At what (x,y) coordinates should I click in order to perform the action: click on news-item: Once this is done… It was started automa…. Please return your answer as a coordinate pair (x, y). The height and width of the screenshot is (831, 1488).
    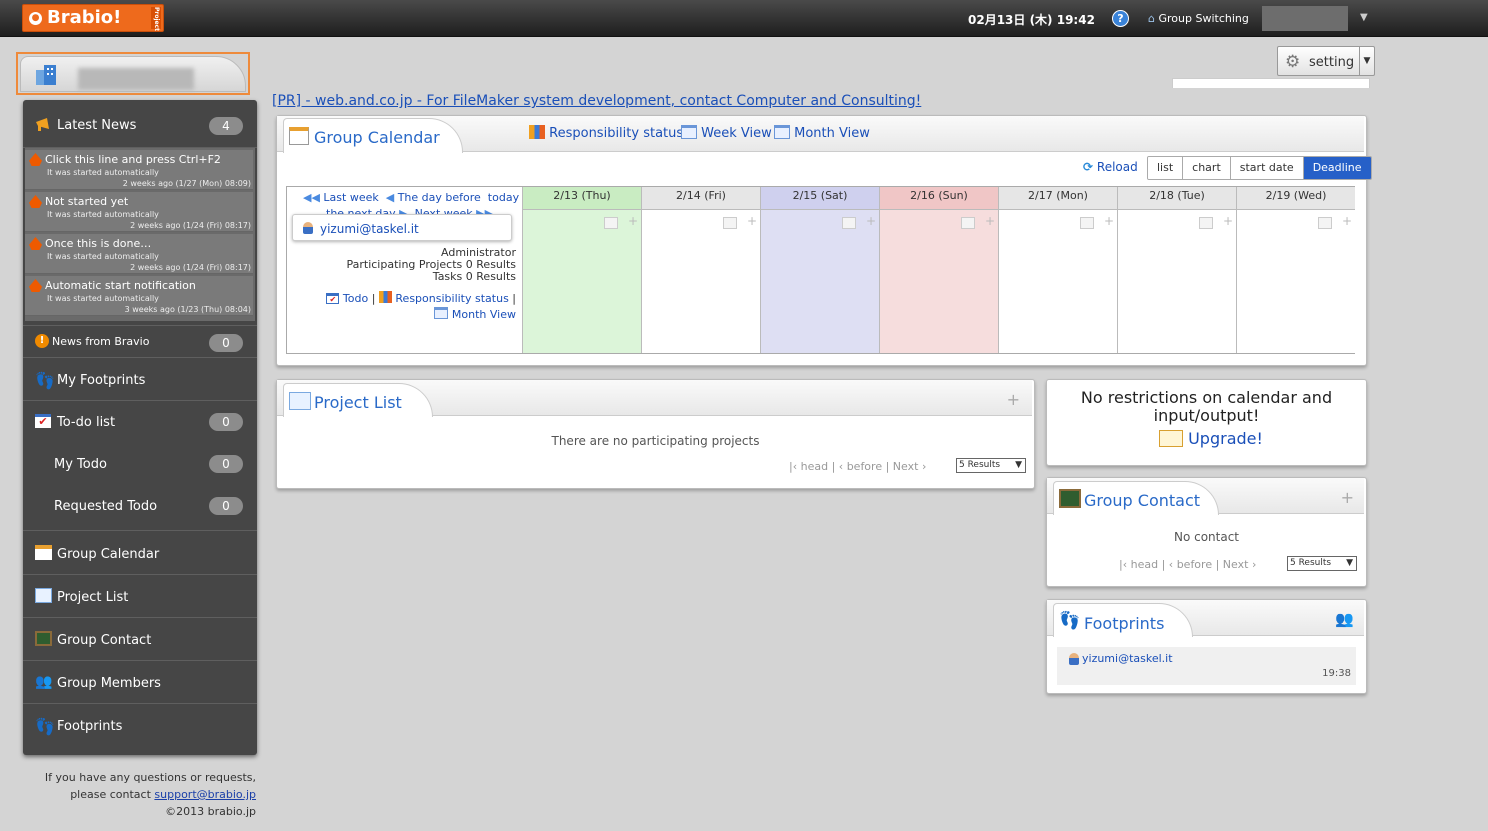
    Looking at the image, I should click on (139, 254).